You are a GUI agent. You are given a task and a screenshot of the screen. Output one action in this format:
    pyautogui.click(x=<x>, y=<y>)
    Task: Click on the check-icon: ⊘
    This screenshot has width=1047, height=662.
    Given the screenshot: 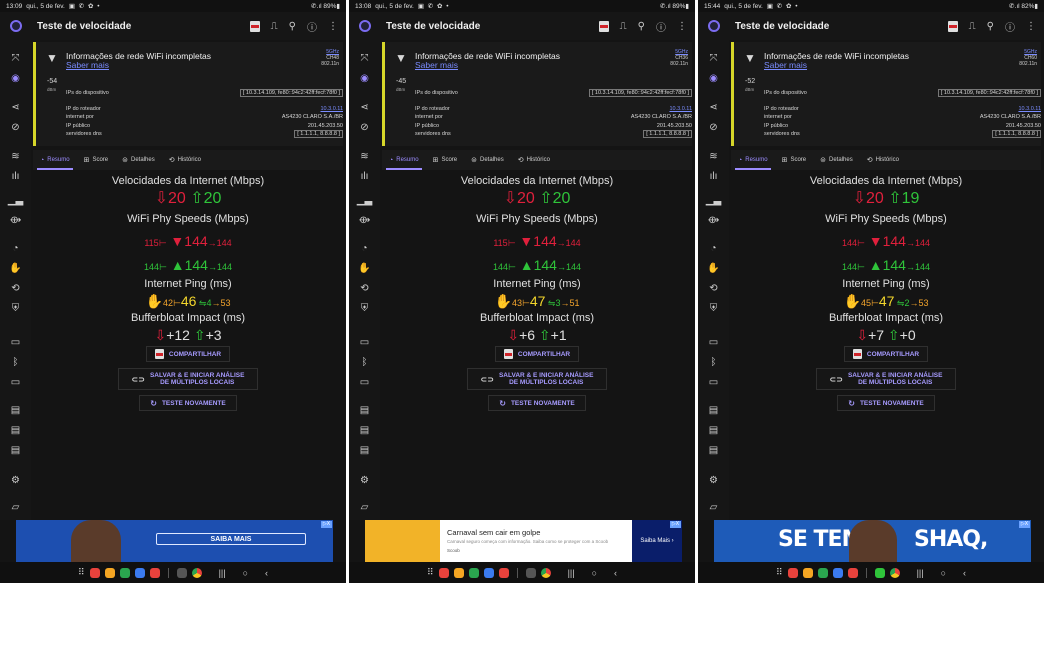 What is the action you would take?
    pyautogui.click(x=15, y=127)
    